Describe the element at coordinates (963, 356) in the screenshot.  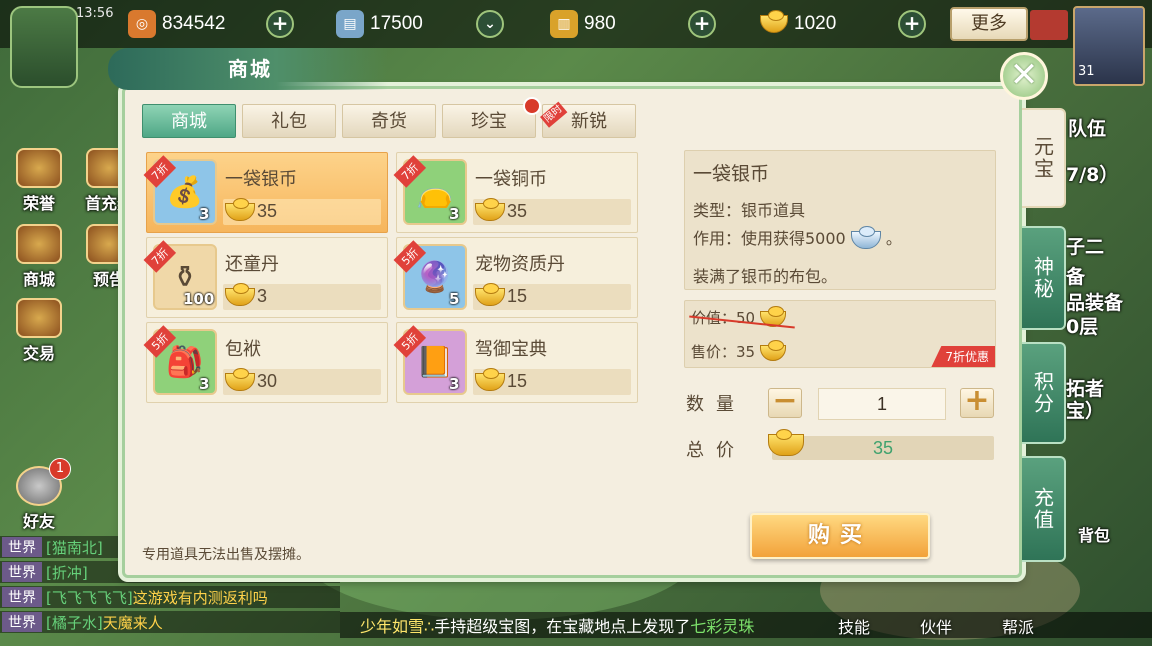
I see `discount-badge: 7折优惠` at that location.